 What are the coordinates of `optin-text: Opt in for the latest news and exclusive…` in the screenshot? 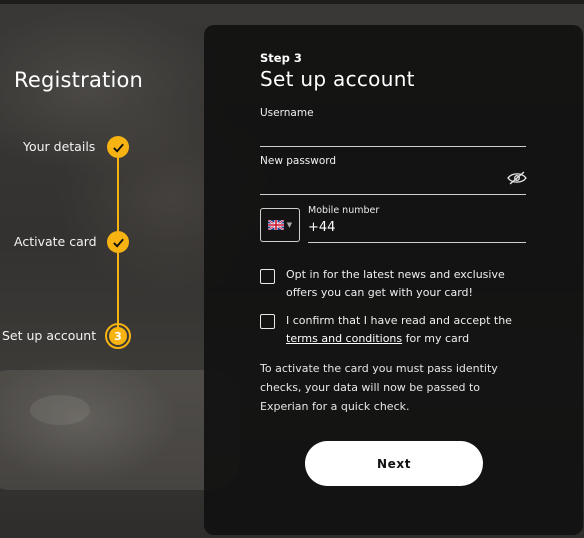 It's located at (395, 283).